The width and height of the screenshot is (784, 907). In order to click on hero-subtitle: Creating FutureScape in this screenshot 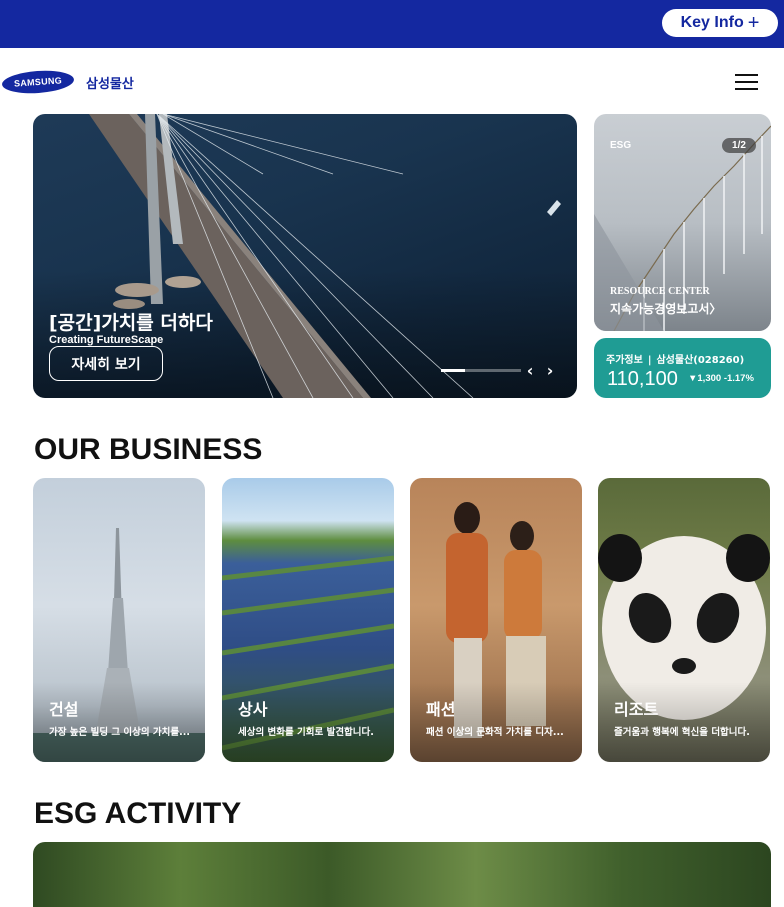, I will do `click(106, 340)`.